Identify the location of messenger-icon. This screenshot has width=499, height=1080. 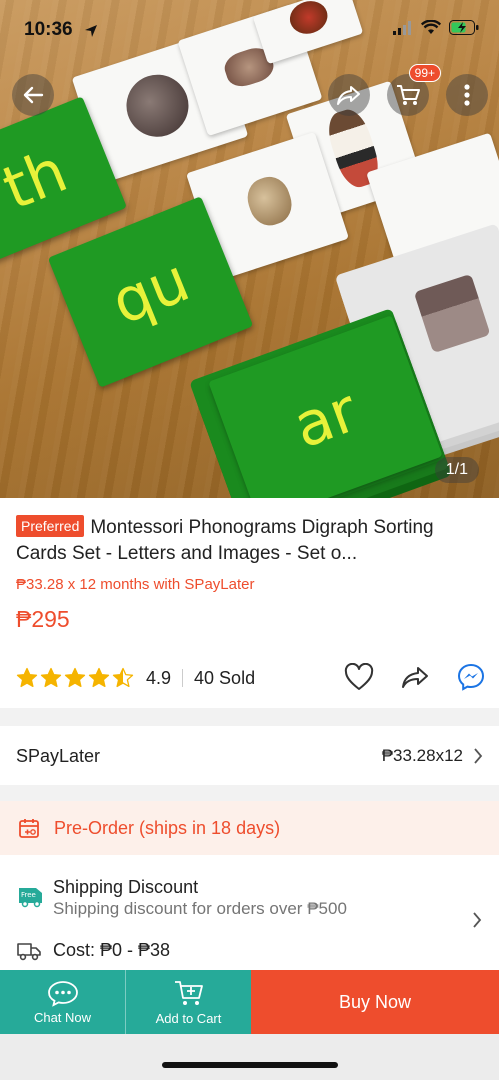
(471, 677).